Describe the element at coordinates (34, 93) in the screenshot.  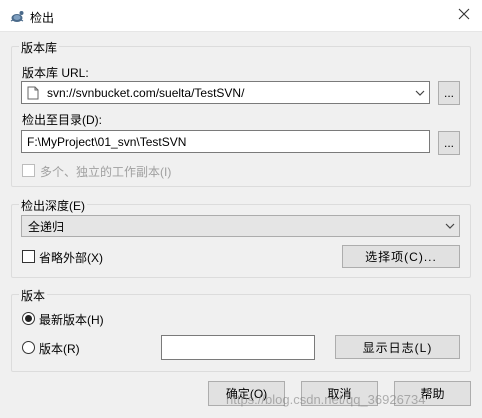
I see `file-icon` at that location.